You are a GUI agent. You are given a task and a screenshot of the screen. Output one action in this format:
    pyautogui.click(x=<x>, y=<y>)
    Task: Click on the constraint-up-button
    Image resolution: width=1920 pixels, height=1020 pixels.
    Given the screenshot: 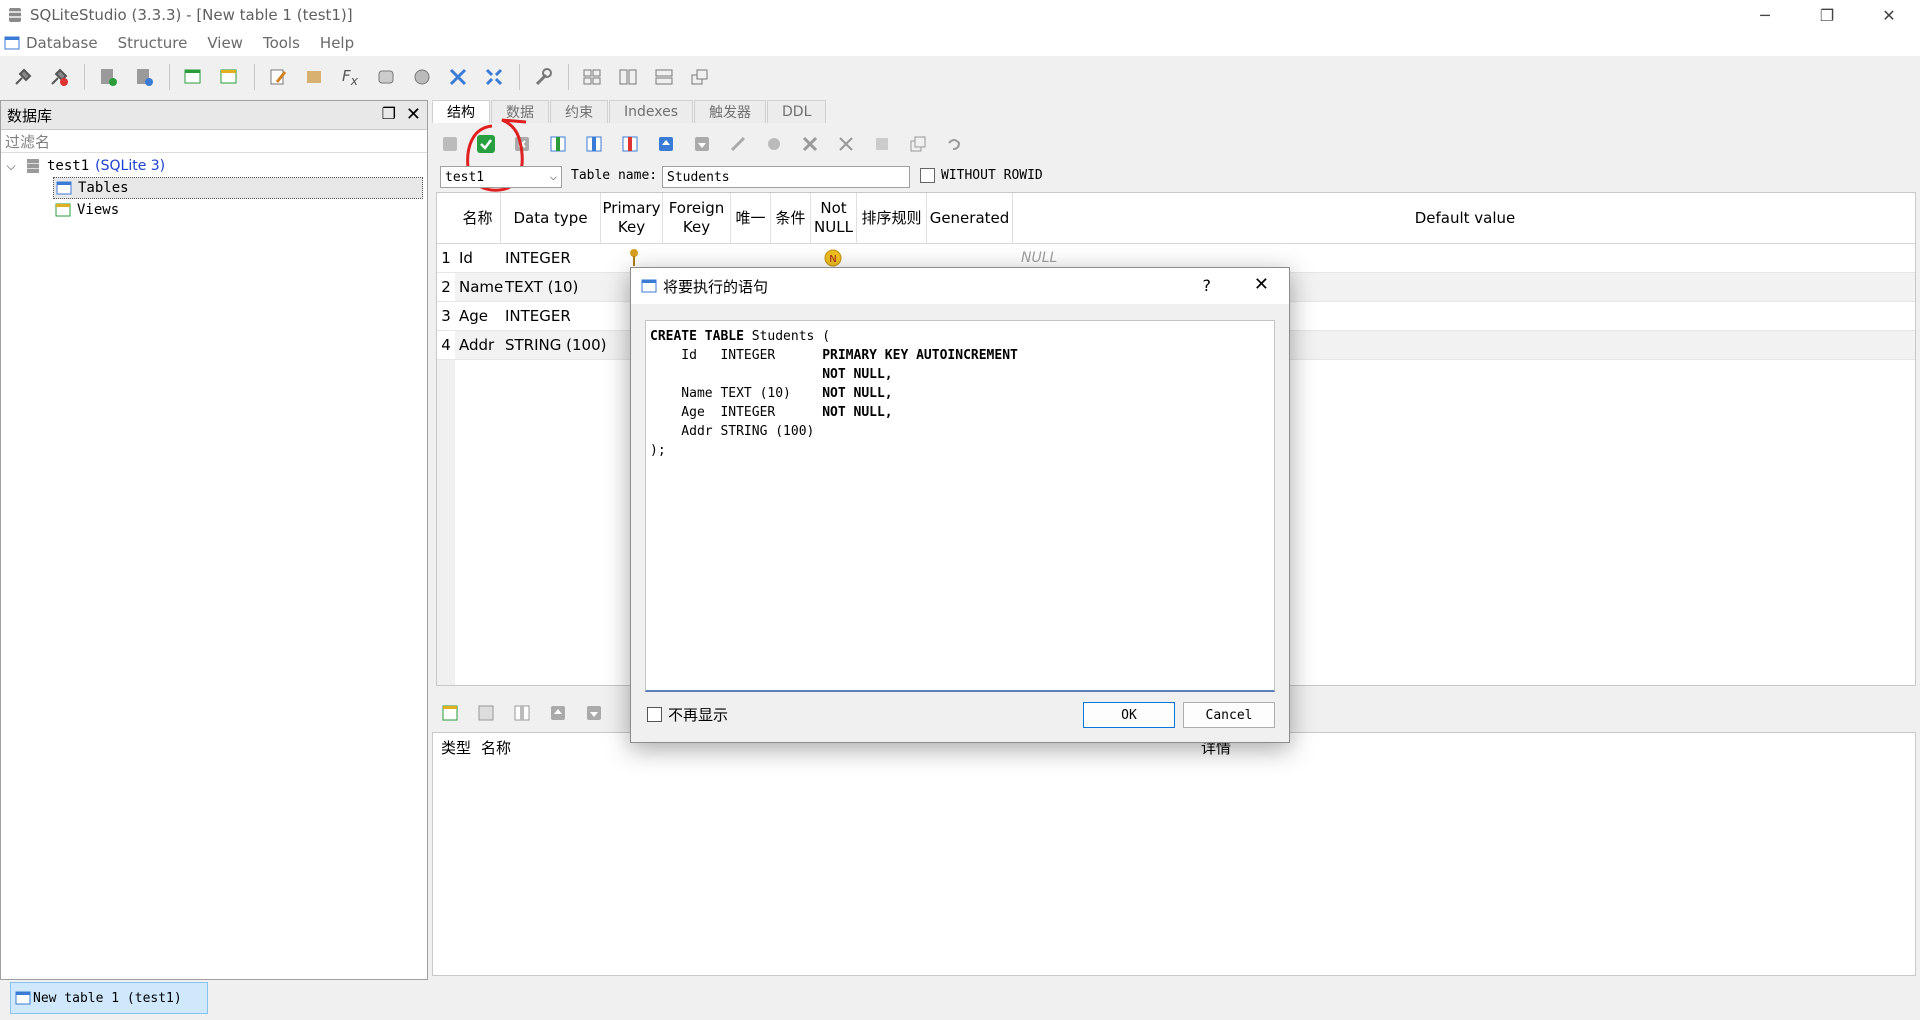 What is the action you would take?
    pyautogui.click(x=558, y=713)
    